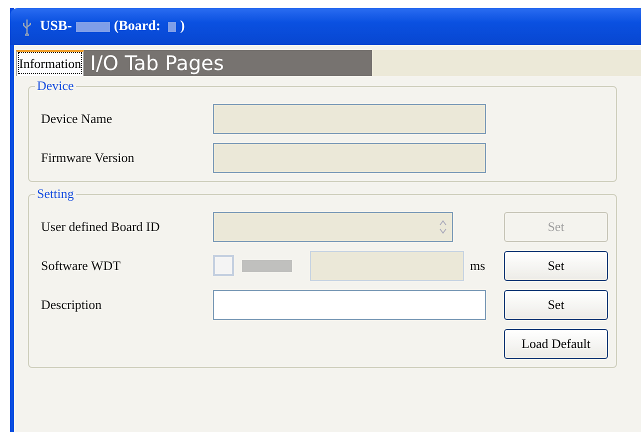  What do you see at coordinates (81, 265) in the screenshot?
I see `field-label: Software WDT` at bounding box center [81, 265].